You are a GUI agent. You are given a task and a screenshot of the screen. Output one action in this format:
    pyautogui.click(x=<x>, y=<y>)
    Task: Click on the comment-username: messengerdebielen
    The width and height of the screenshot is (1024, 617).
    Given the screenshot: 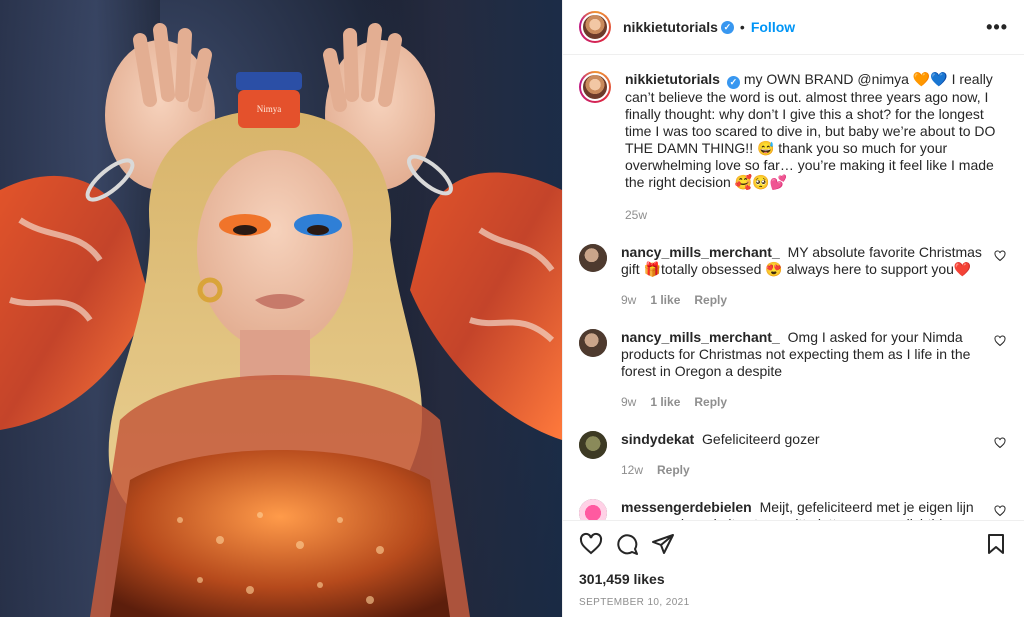 What is the action you would take?
    pyautogui.click(x=686, y=507)
    